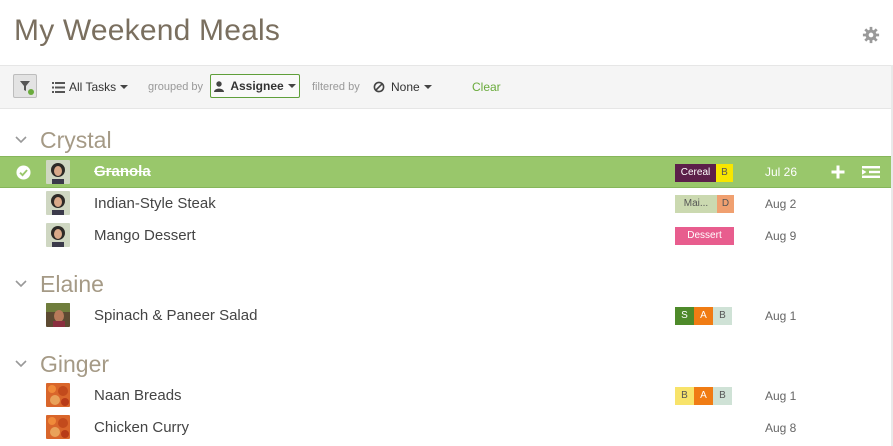 This screenshot has width=893, height=446. I want to click on task-name: Chicken Curry, so click(141, 428).